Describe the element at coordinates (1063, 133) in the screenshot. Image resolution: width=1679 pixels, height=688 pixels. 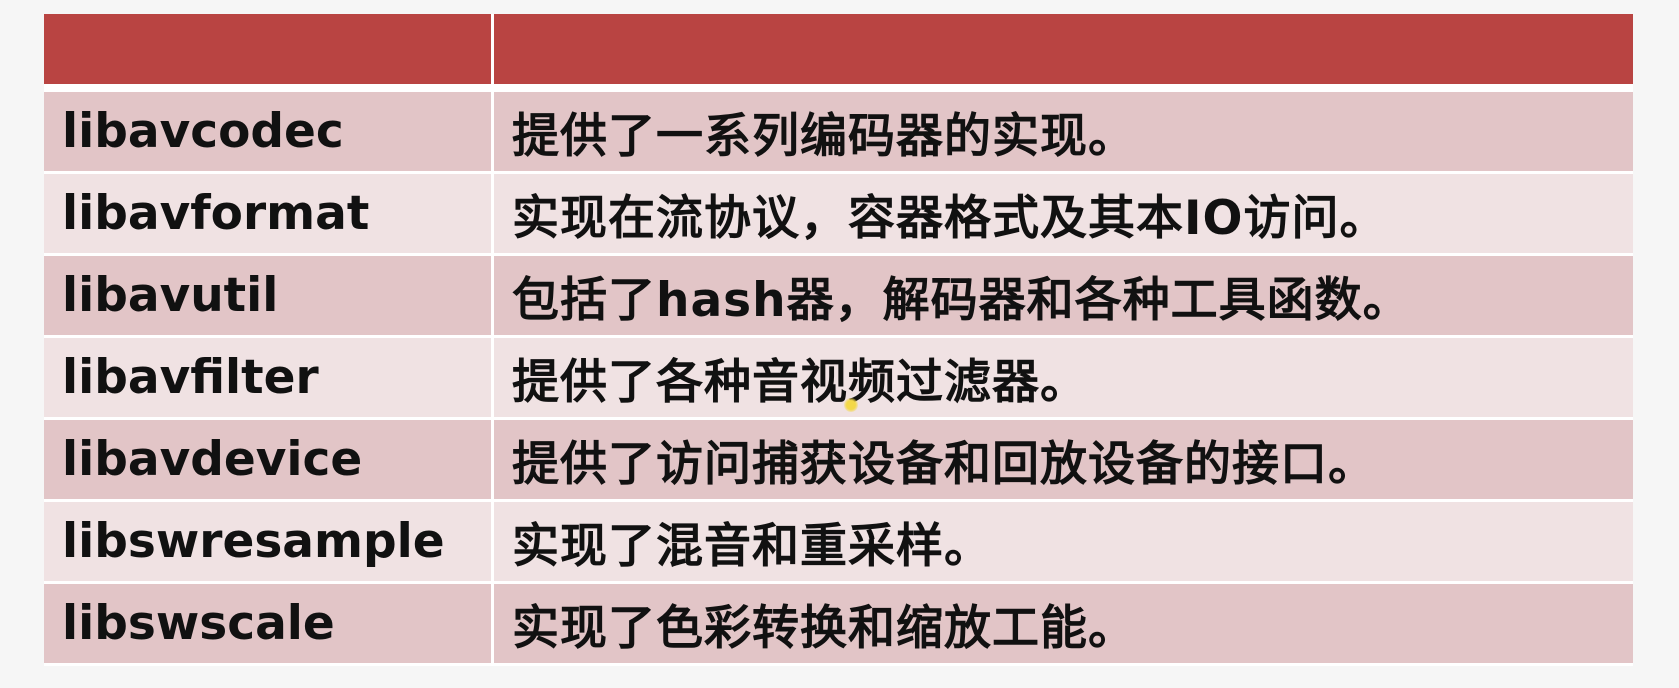
I see `library-description-cell: 提供了一系列编码器的实现。` at that location.